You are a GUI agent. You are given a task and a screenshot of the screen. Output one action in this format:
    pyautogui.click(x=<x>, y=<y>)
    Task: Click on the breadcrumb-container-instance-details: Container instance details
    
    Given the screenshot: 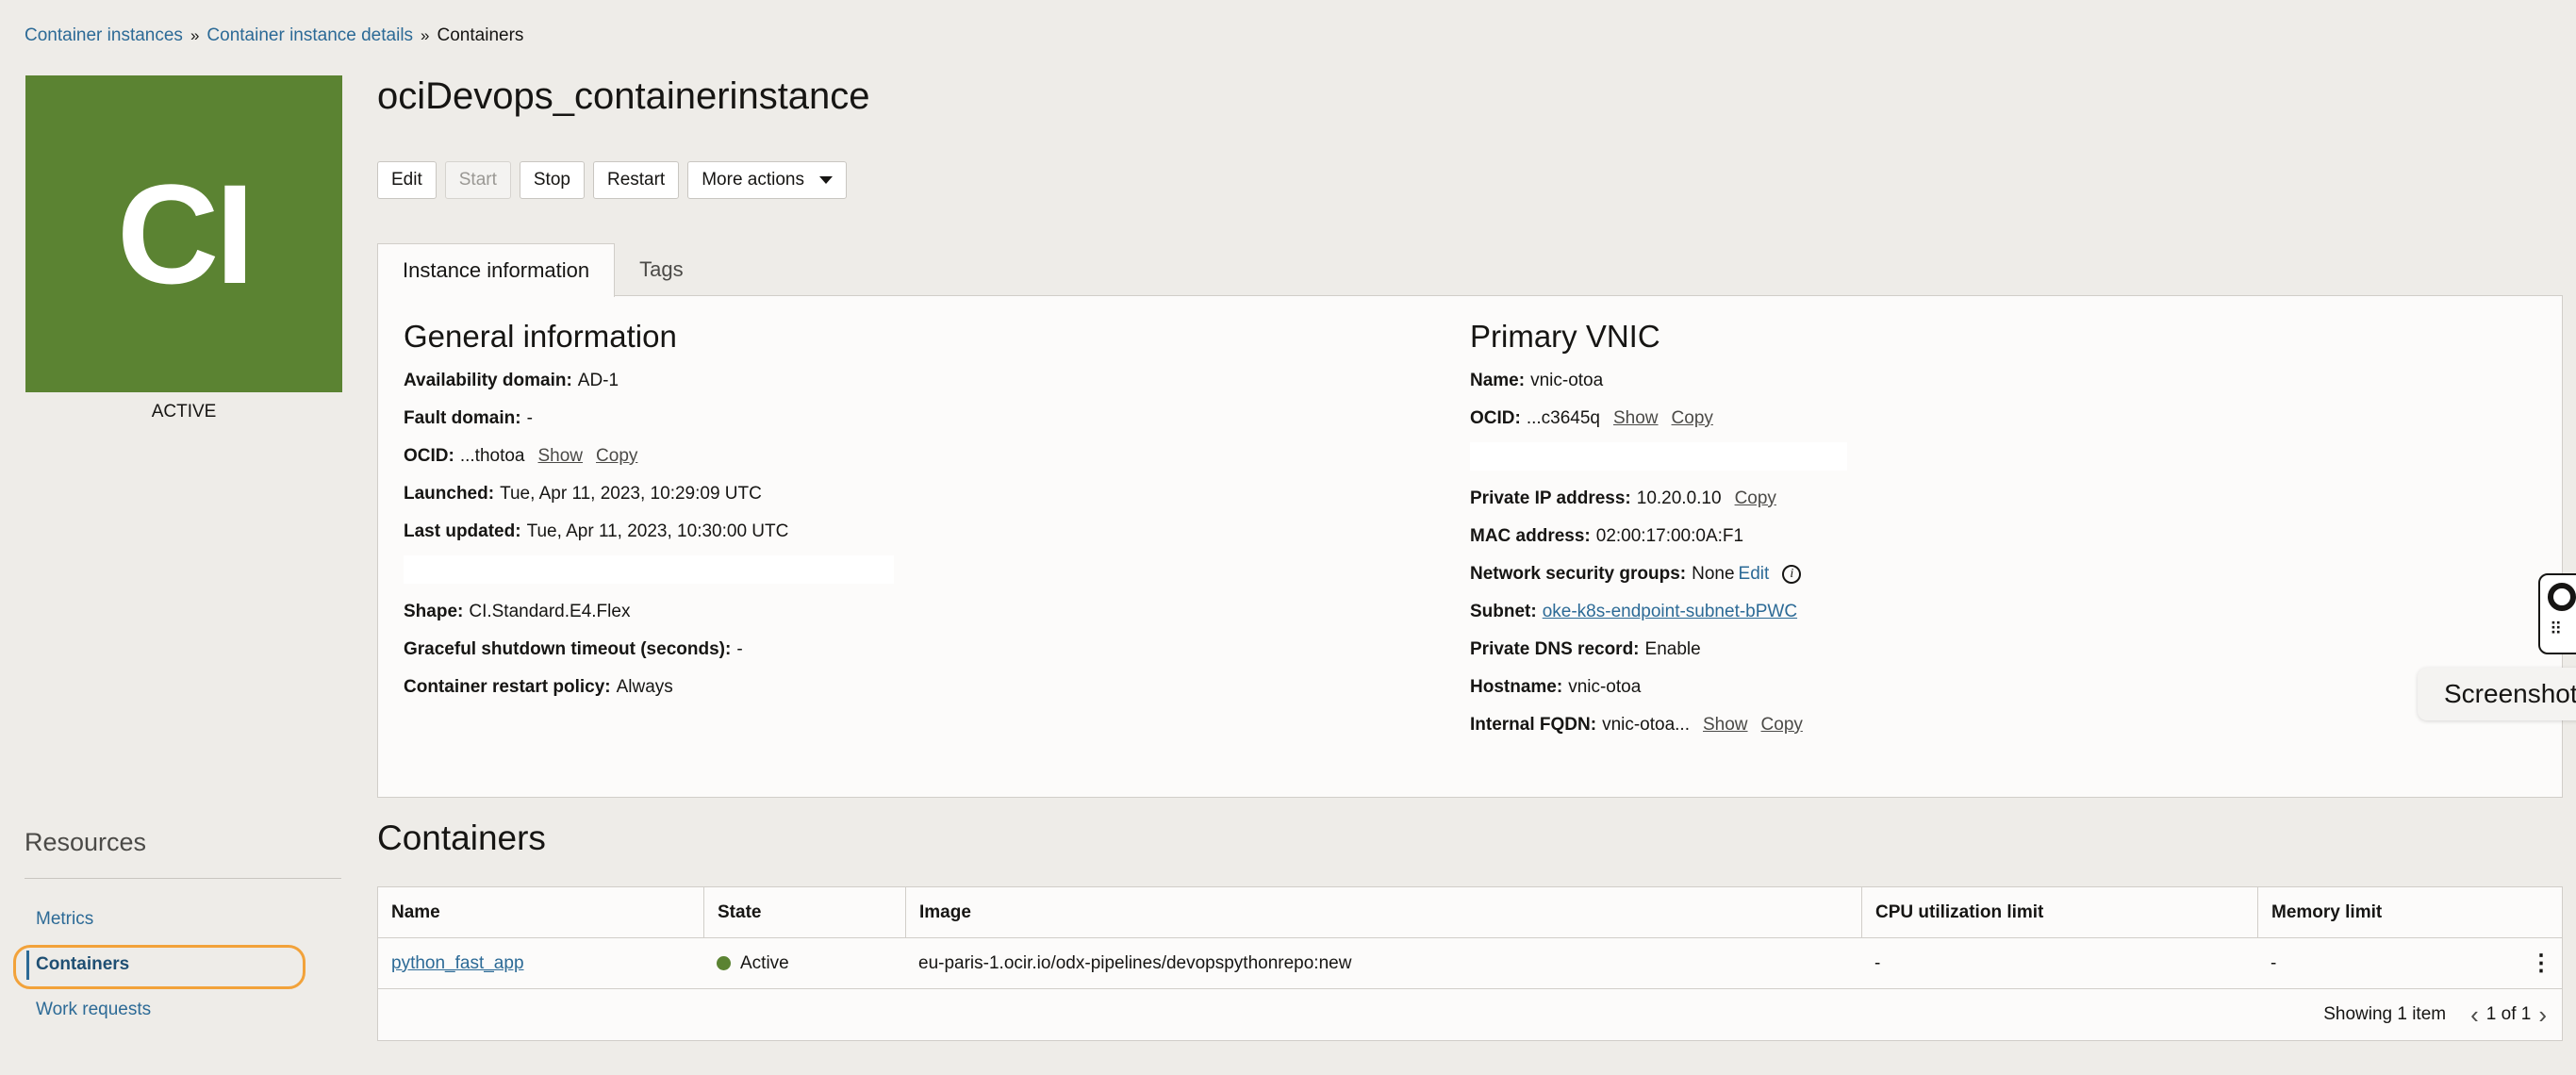 What is the action you would take?
    pyautogui.click(x=309, y=35)
    